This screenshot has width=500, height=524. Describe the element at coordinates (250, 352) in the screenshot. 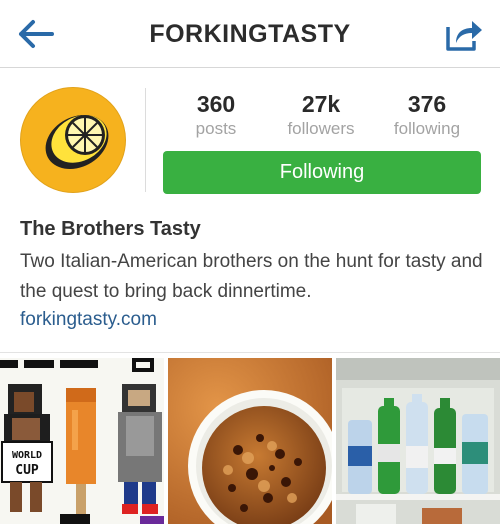

I see `section-divider` at that location.